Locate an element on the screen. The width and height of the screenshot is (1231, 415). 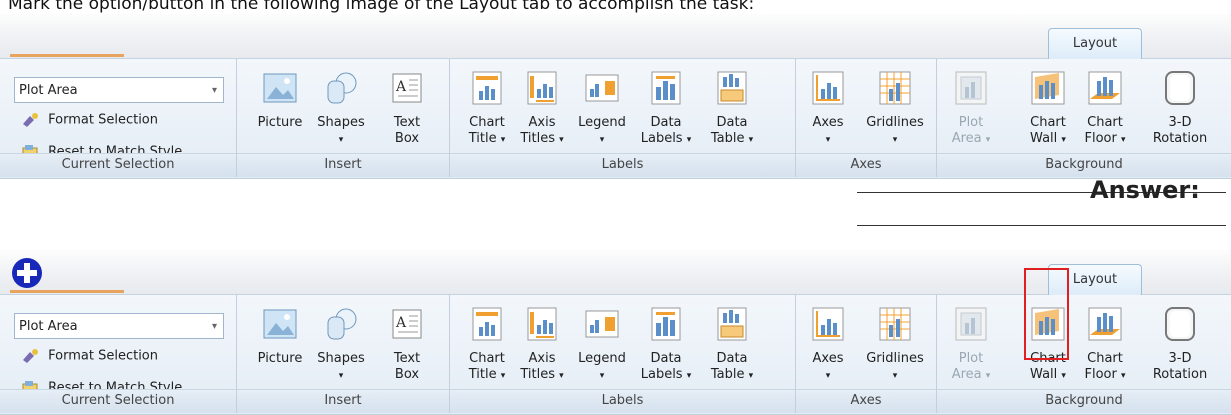
legend-icon is located at coordinates (602, 88).